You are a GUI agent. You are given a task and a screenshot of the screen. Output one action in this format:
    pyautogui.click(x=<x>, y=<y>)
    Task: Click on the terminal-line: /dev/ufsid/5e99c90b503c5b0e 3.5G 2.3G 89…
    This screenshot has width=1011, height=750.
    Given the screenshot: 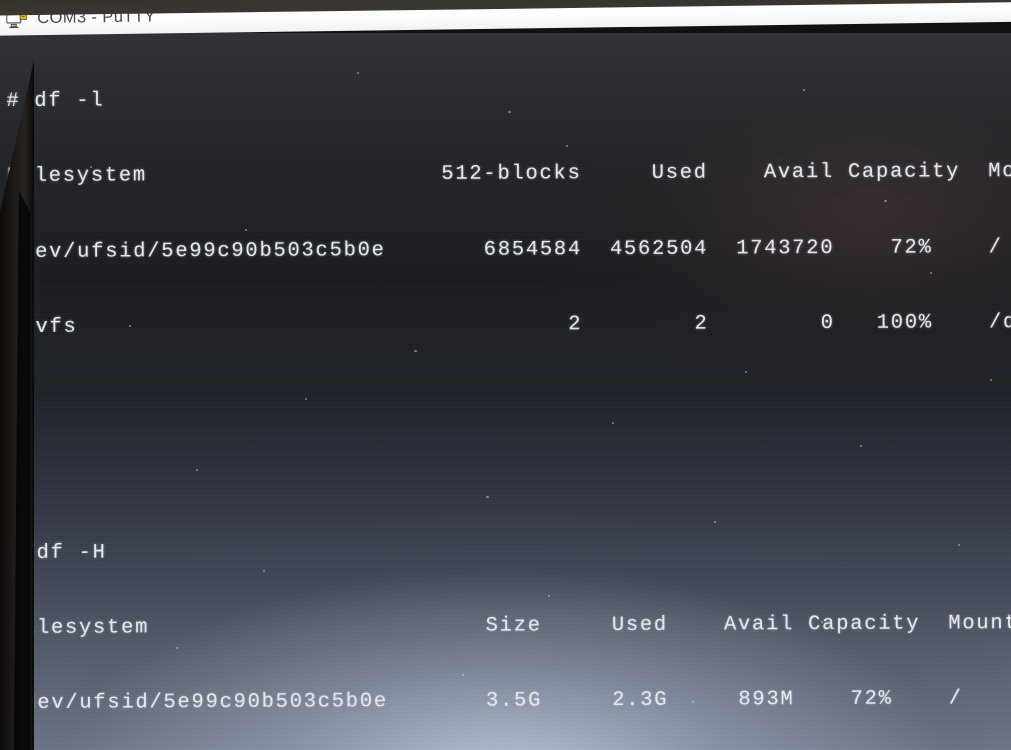 What is the action you would take?
    pyautogui.click(x=486, y=701)
    